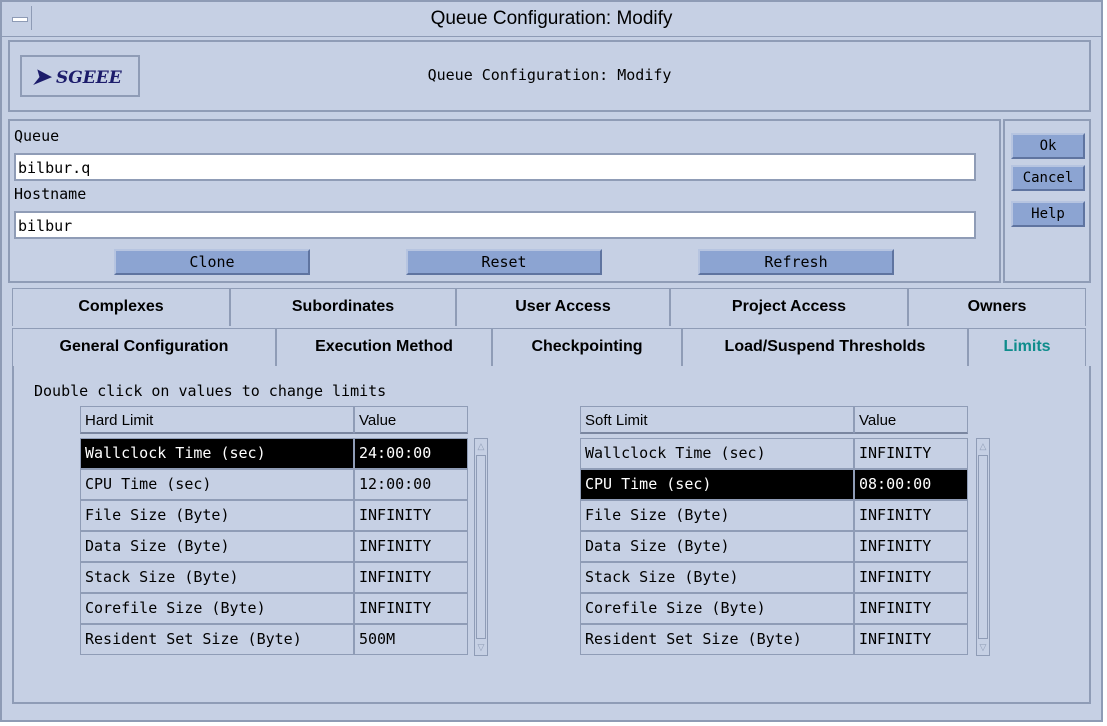  I want to click on hard-scrollbar: △ ▽, so click(481, 547).